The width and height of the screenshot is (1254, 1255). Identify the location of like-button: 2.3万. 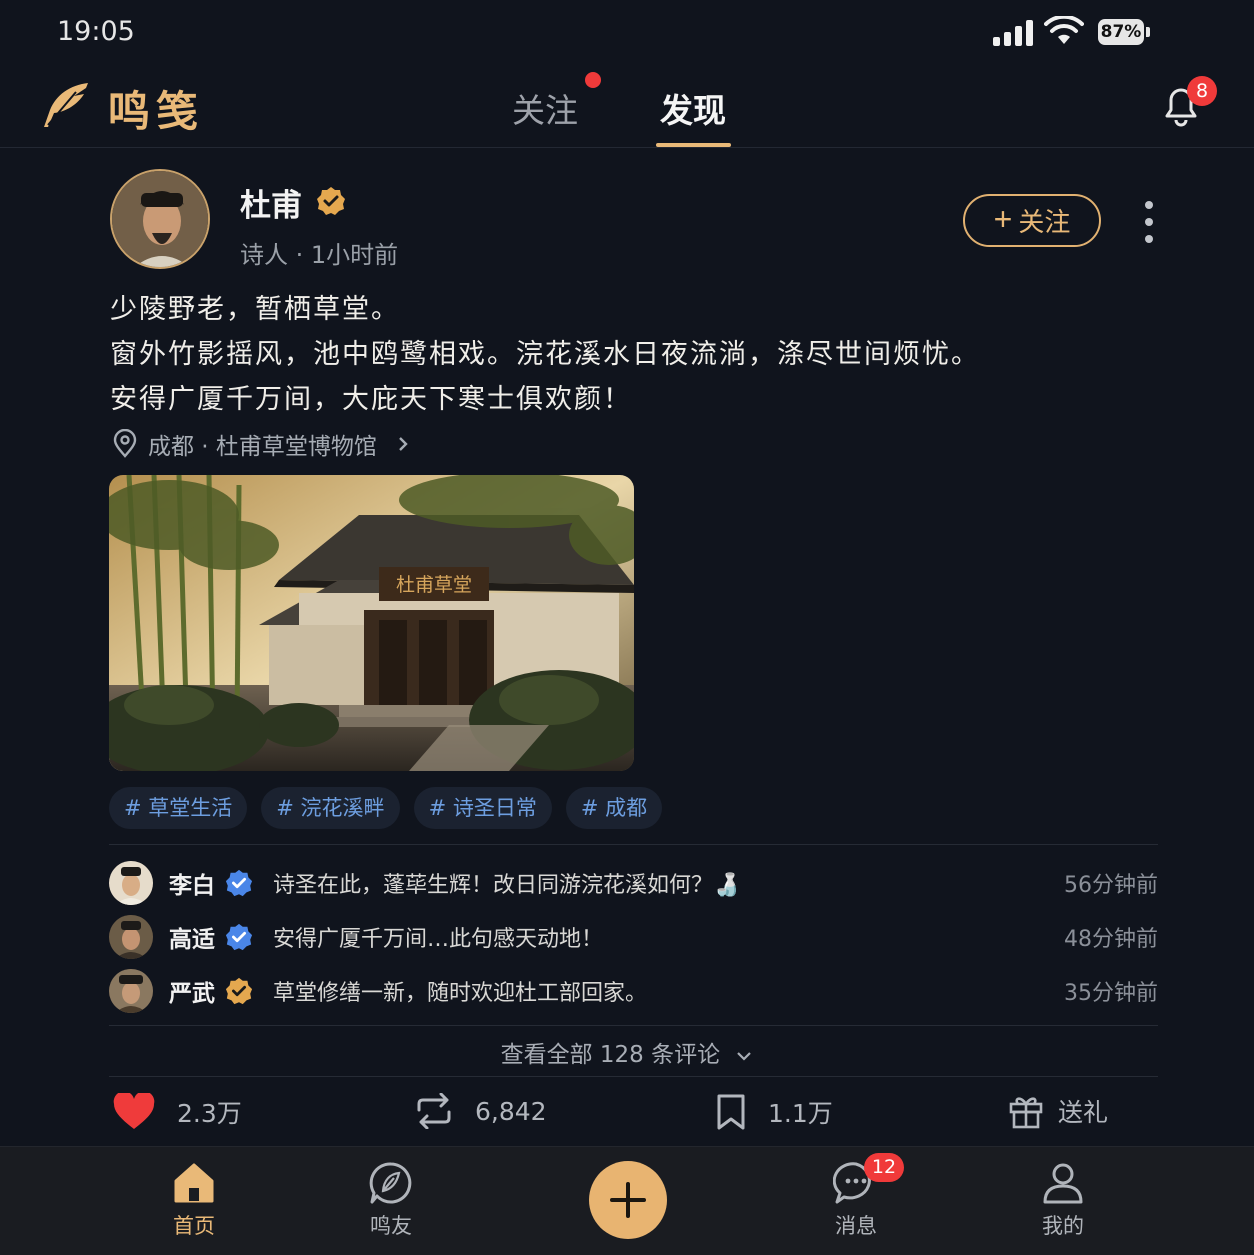
(177, 1112).